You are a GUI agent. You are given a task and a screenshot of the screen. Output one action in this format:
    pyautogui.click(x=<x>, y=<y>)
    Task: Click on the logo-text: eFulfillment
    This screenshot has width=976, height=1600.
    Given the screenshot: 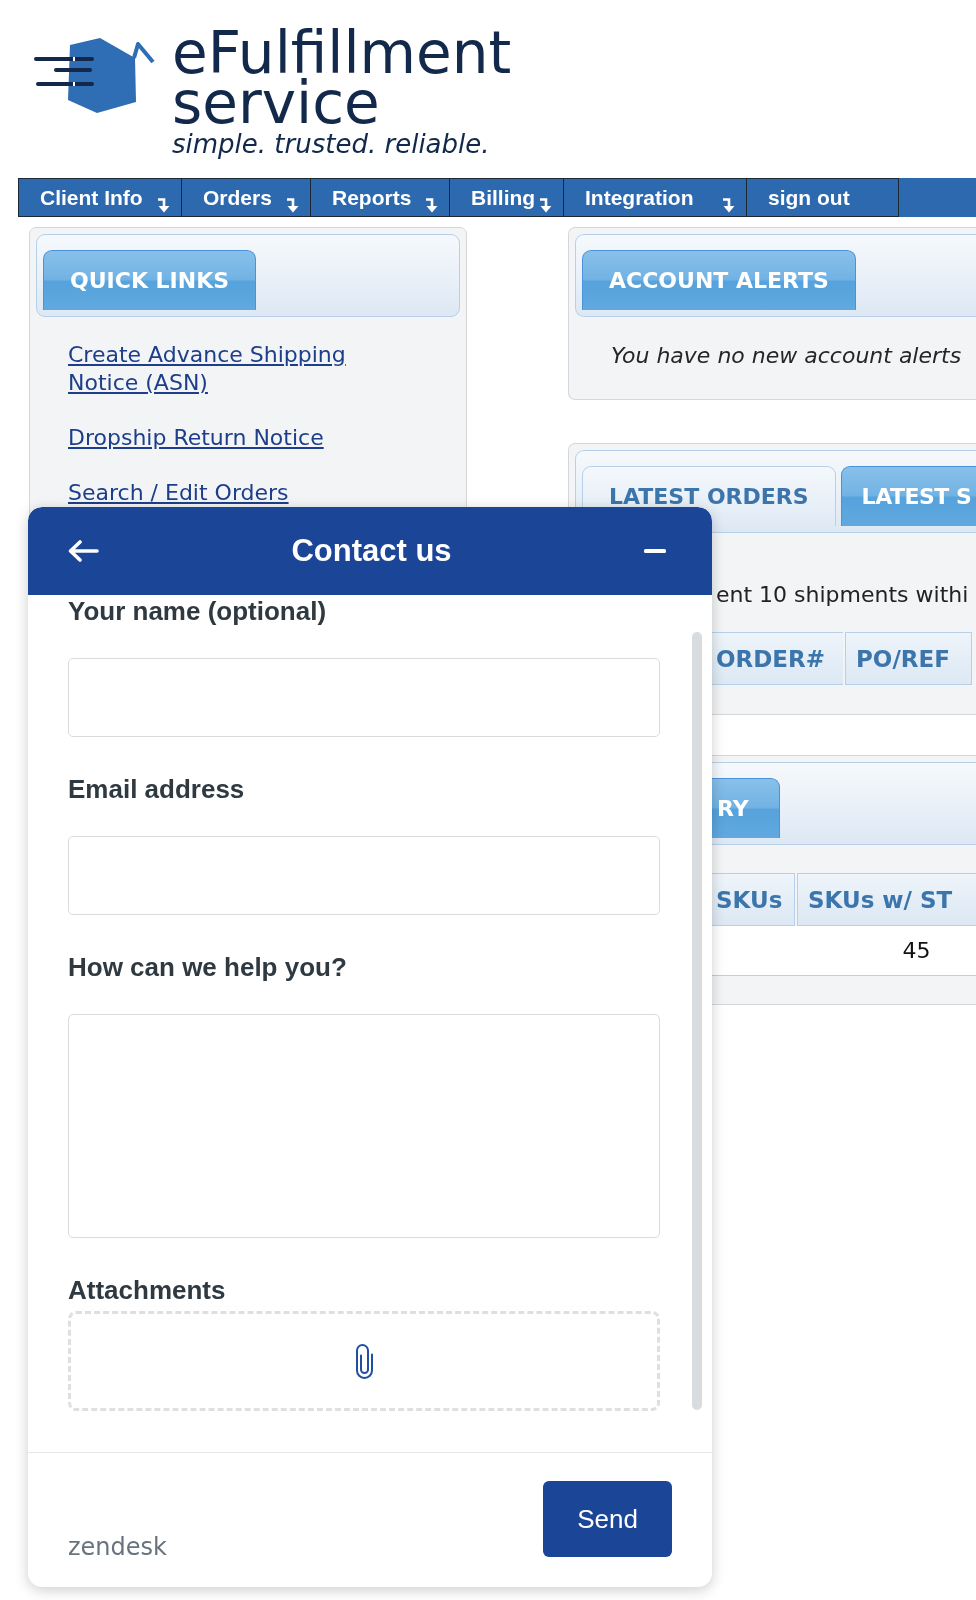 What is the action you would take?
    pyautogui.click(x=342, y=53)
    